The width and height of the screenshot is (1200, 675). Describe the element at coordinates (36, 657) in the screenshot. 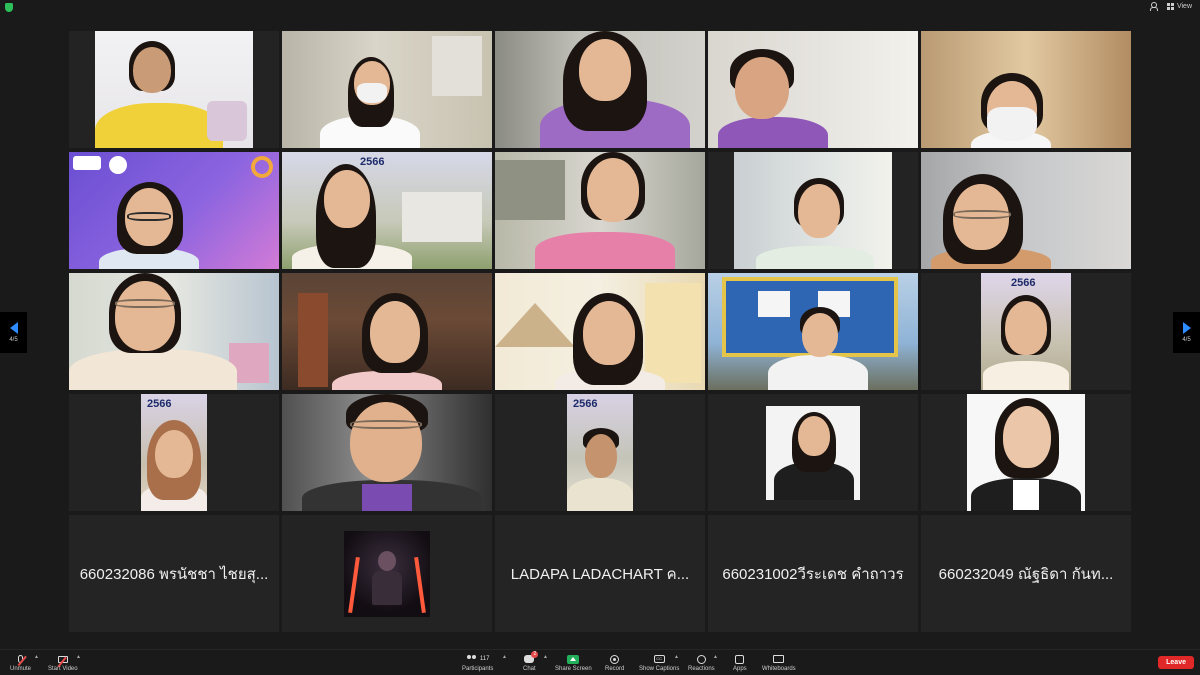

I see `audio-options-caret-icon: ▲` at that location.